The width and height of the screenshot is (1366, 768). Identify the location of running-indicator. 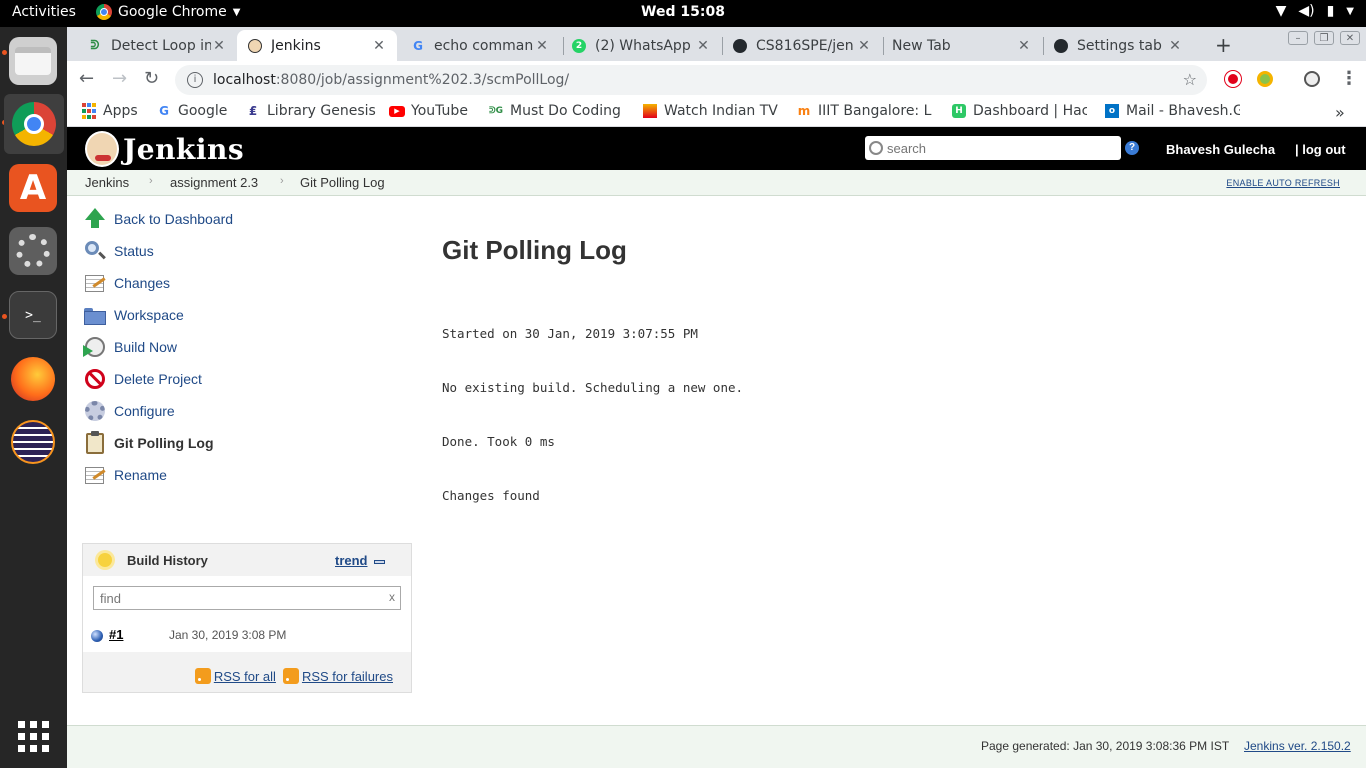
(4, 52).